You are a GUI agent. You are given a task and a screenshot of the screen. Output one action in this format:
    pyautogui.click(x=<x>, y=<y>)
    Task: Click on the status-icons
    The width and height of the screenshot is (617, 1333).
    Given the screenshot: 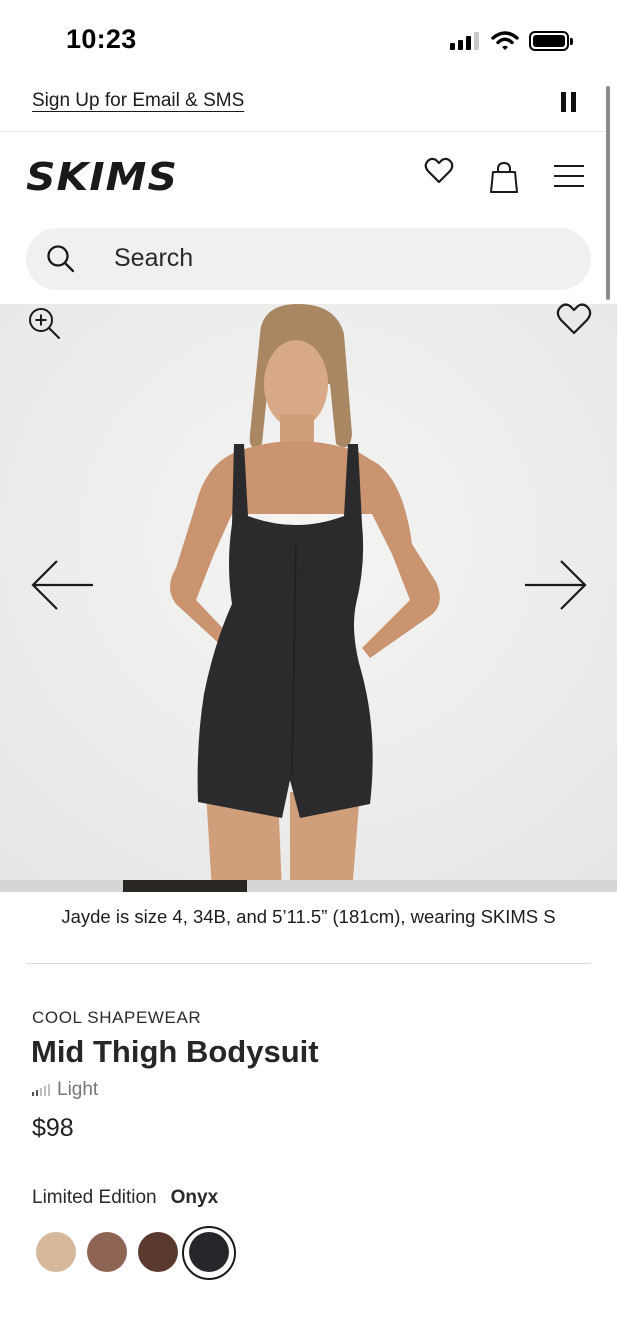 What is the action you would take?
    pyautogui.click(x=511, y=41)
    